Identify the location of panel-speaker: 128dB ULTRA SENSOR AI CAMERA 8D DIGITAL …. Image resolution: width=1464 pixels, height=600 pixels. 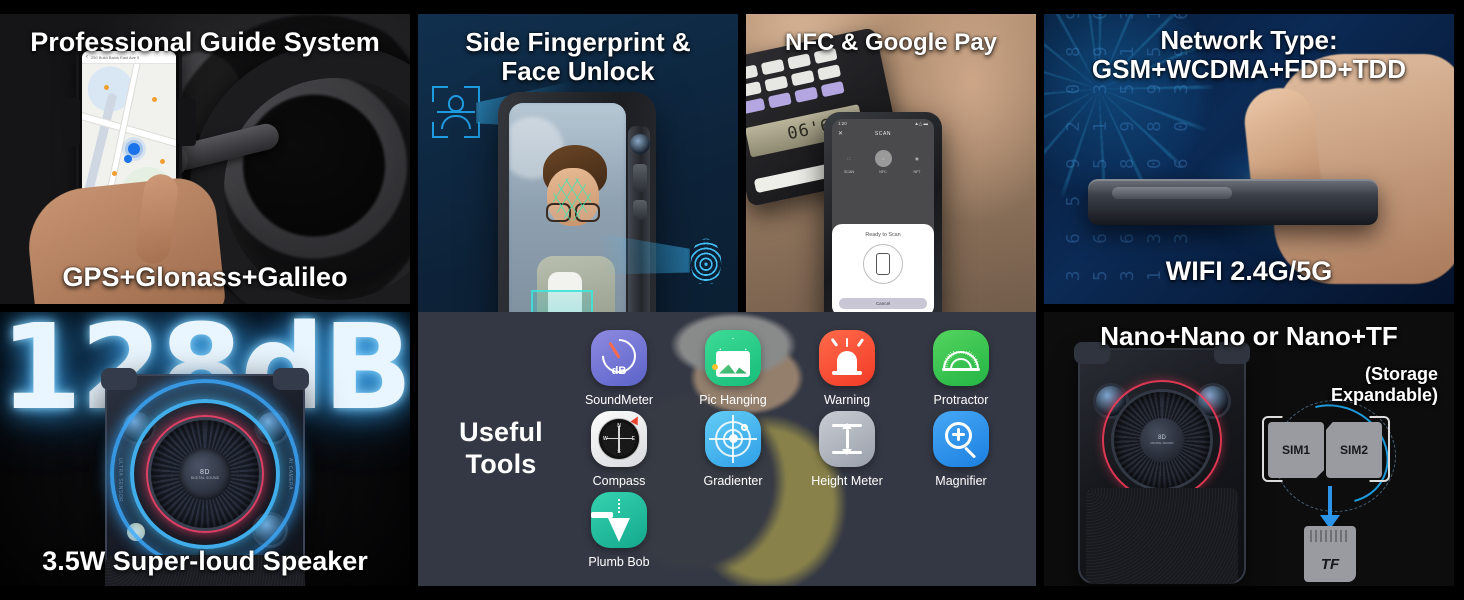
(205, 449).